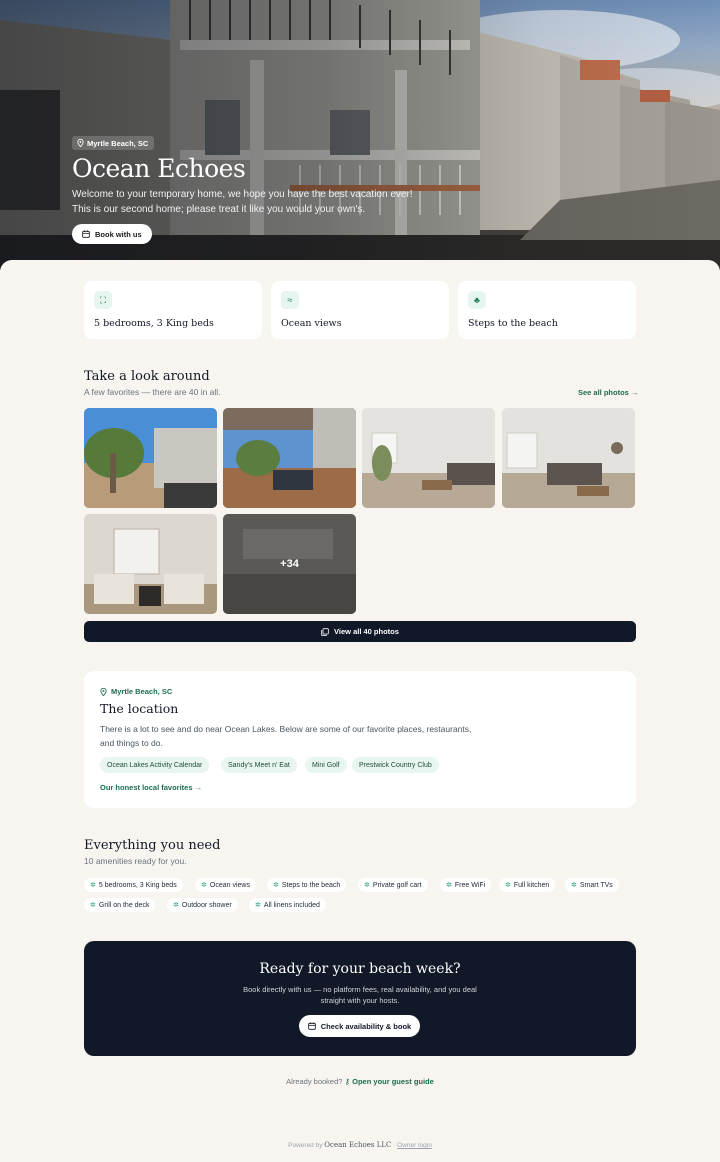 Image resolution: width=720 pixels, height=1162 pixels. I want to click on photo-porch-dining, so click(289, 458).